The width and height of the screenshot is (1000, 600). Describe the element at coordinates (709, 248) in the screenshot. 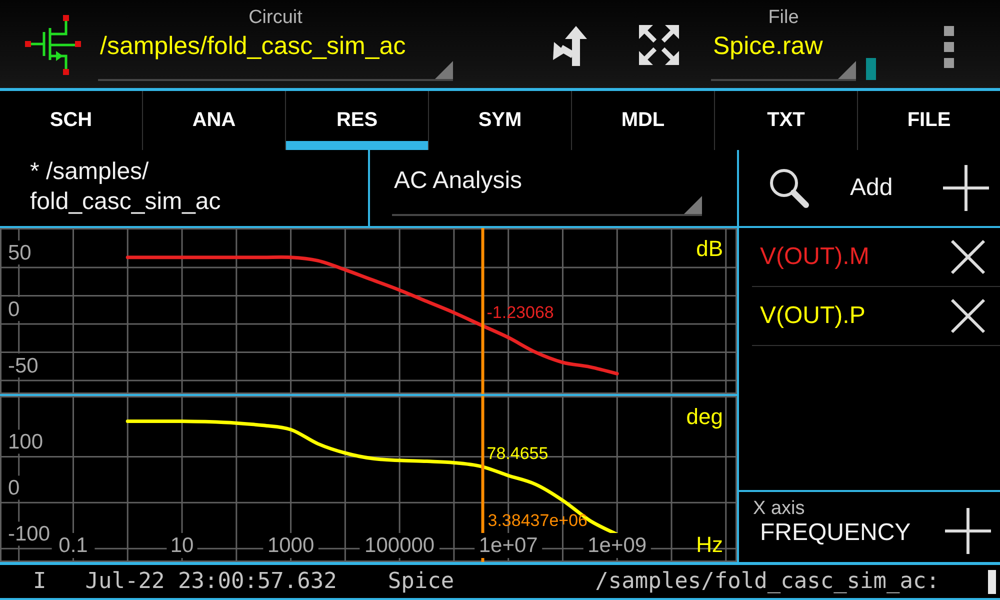

I see `y-axis-unit: dB` at that location.